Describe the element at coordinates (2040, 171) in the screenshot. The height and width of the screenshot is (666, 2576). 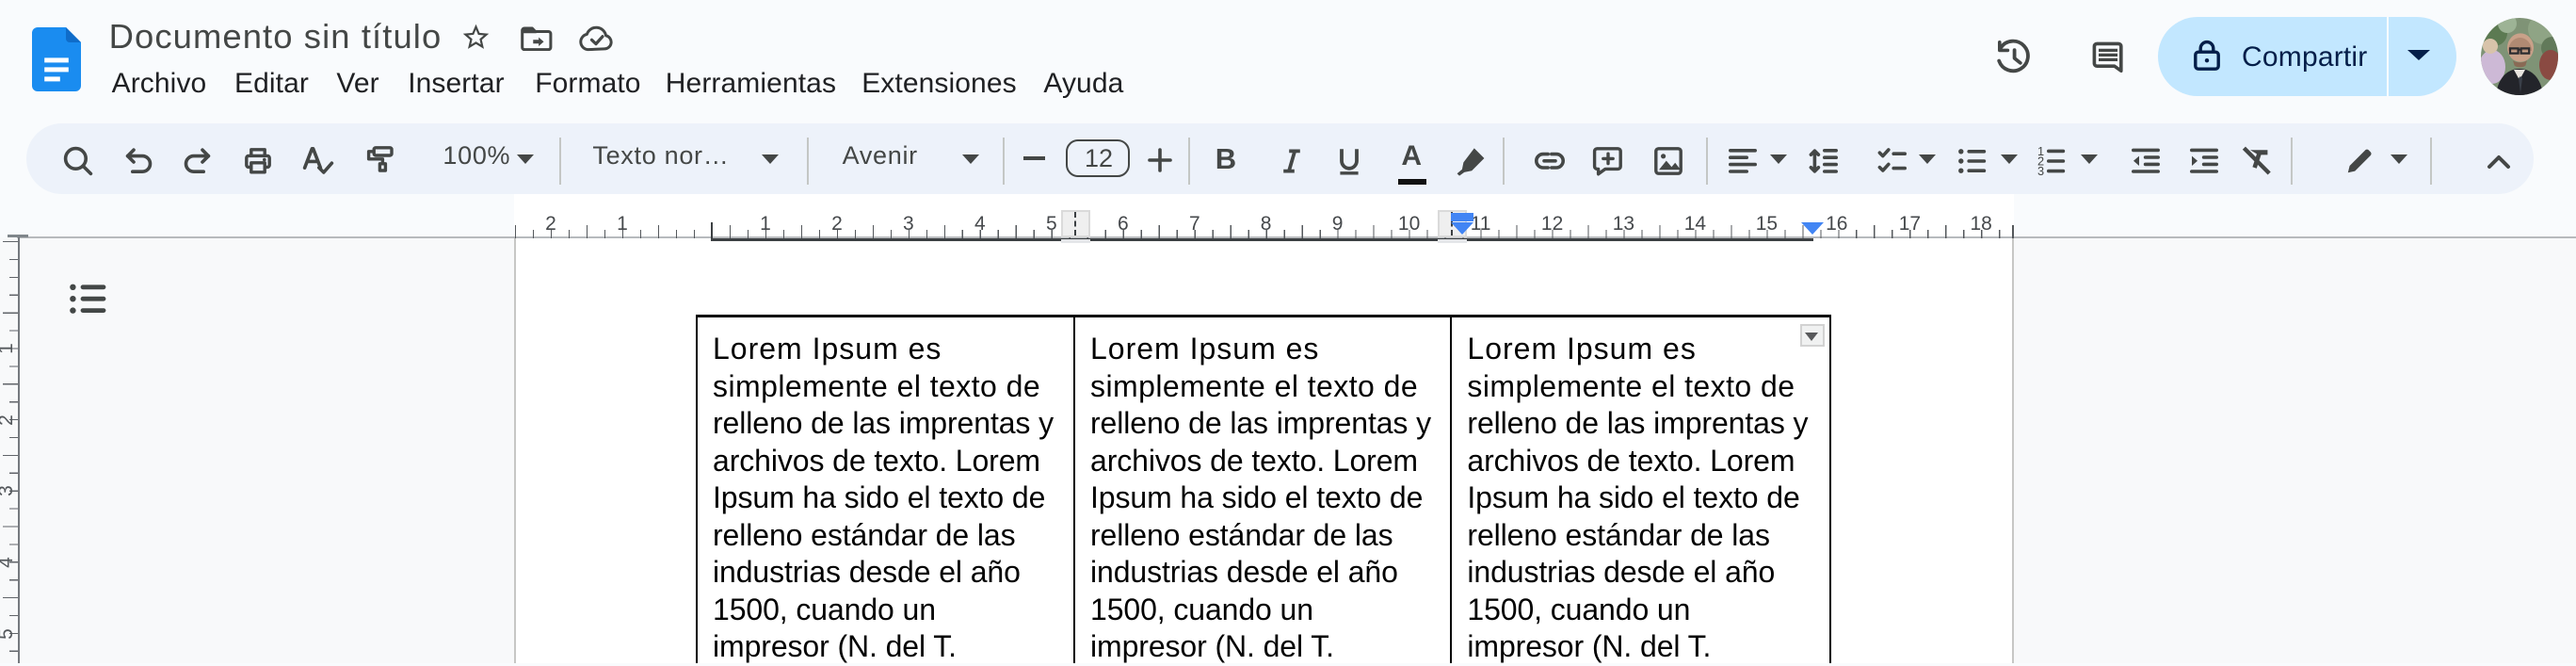
I see `svg-text: 3` at that location.